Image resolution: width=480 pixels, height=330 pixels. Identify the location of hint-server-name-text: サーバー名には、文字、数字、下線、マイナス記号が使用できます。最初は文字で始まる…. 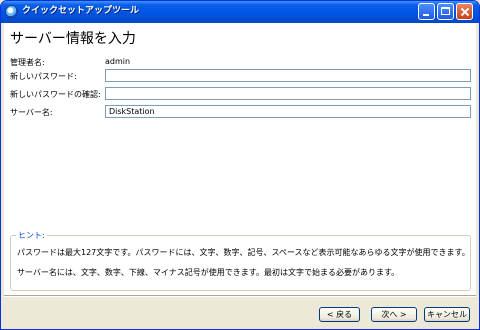
(208, 272).